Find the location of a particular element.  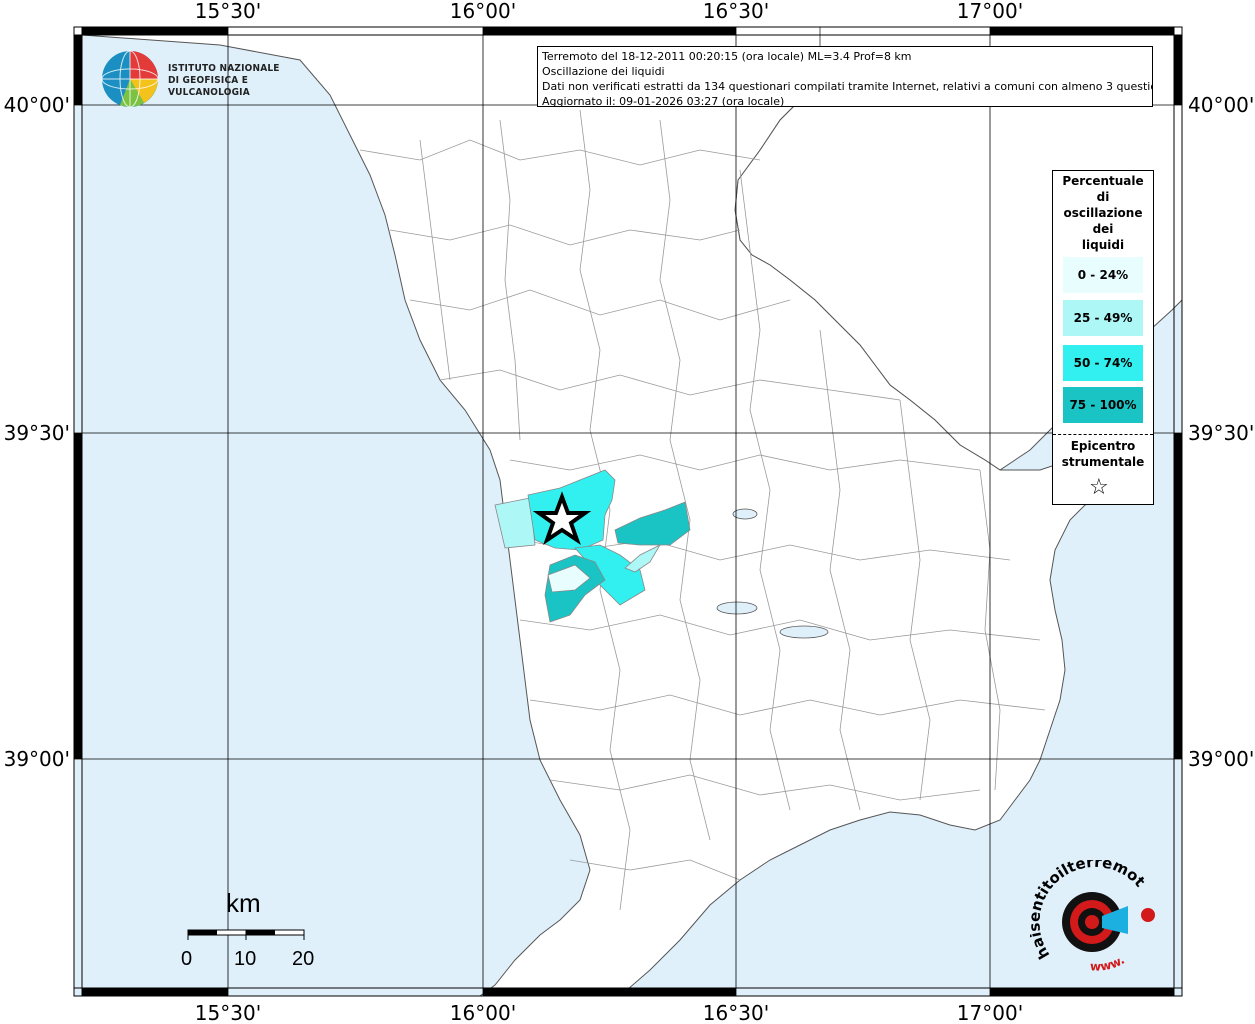

legend-title-line: di is located at coordinates (1103, 197).